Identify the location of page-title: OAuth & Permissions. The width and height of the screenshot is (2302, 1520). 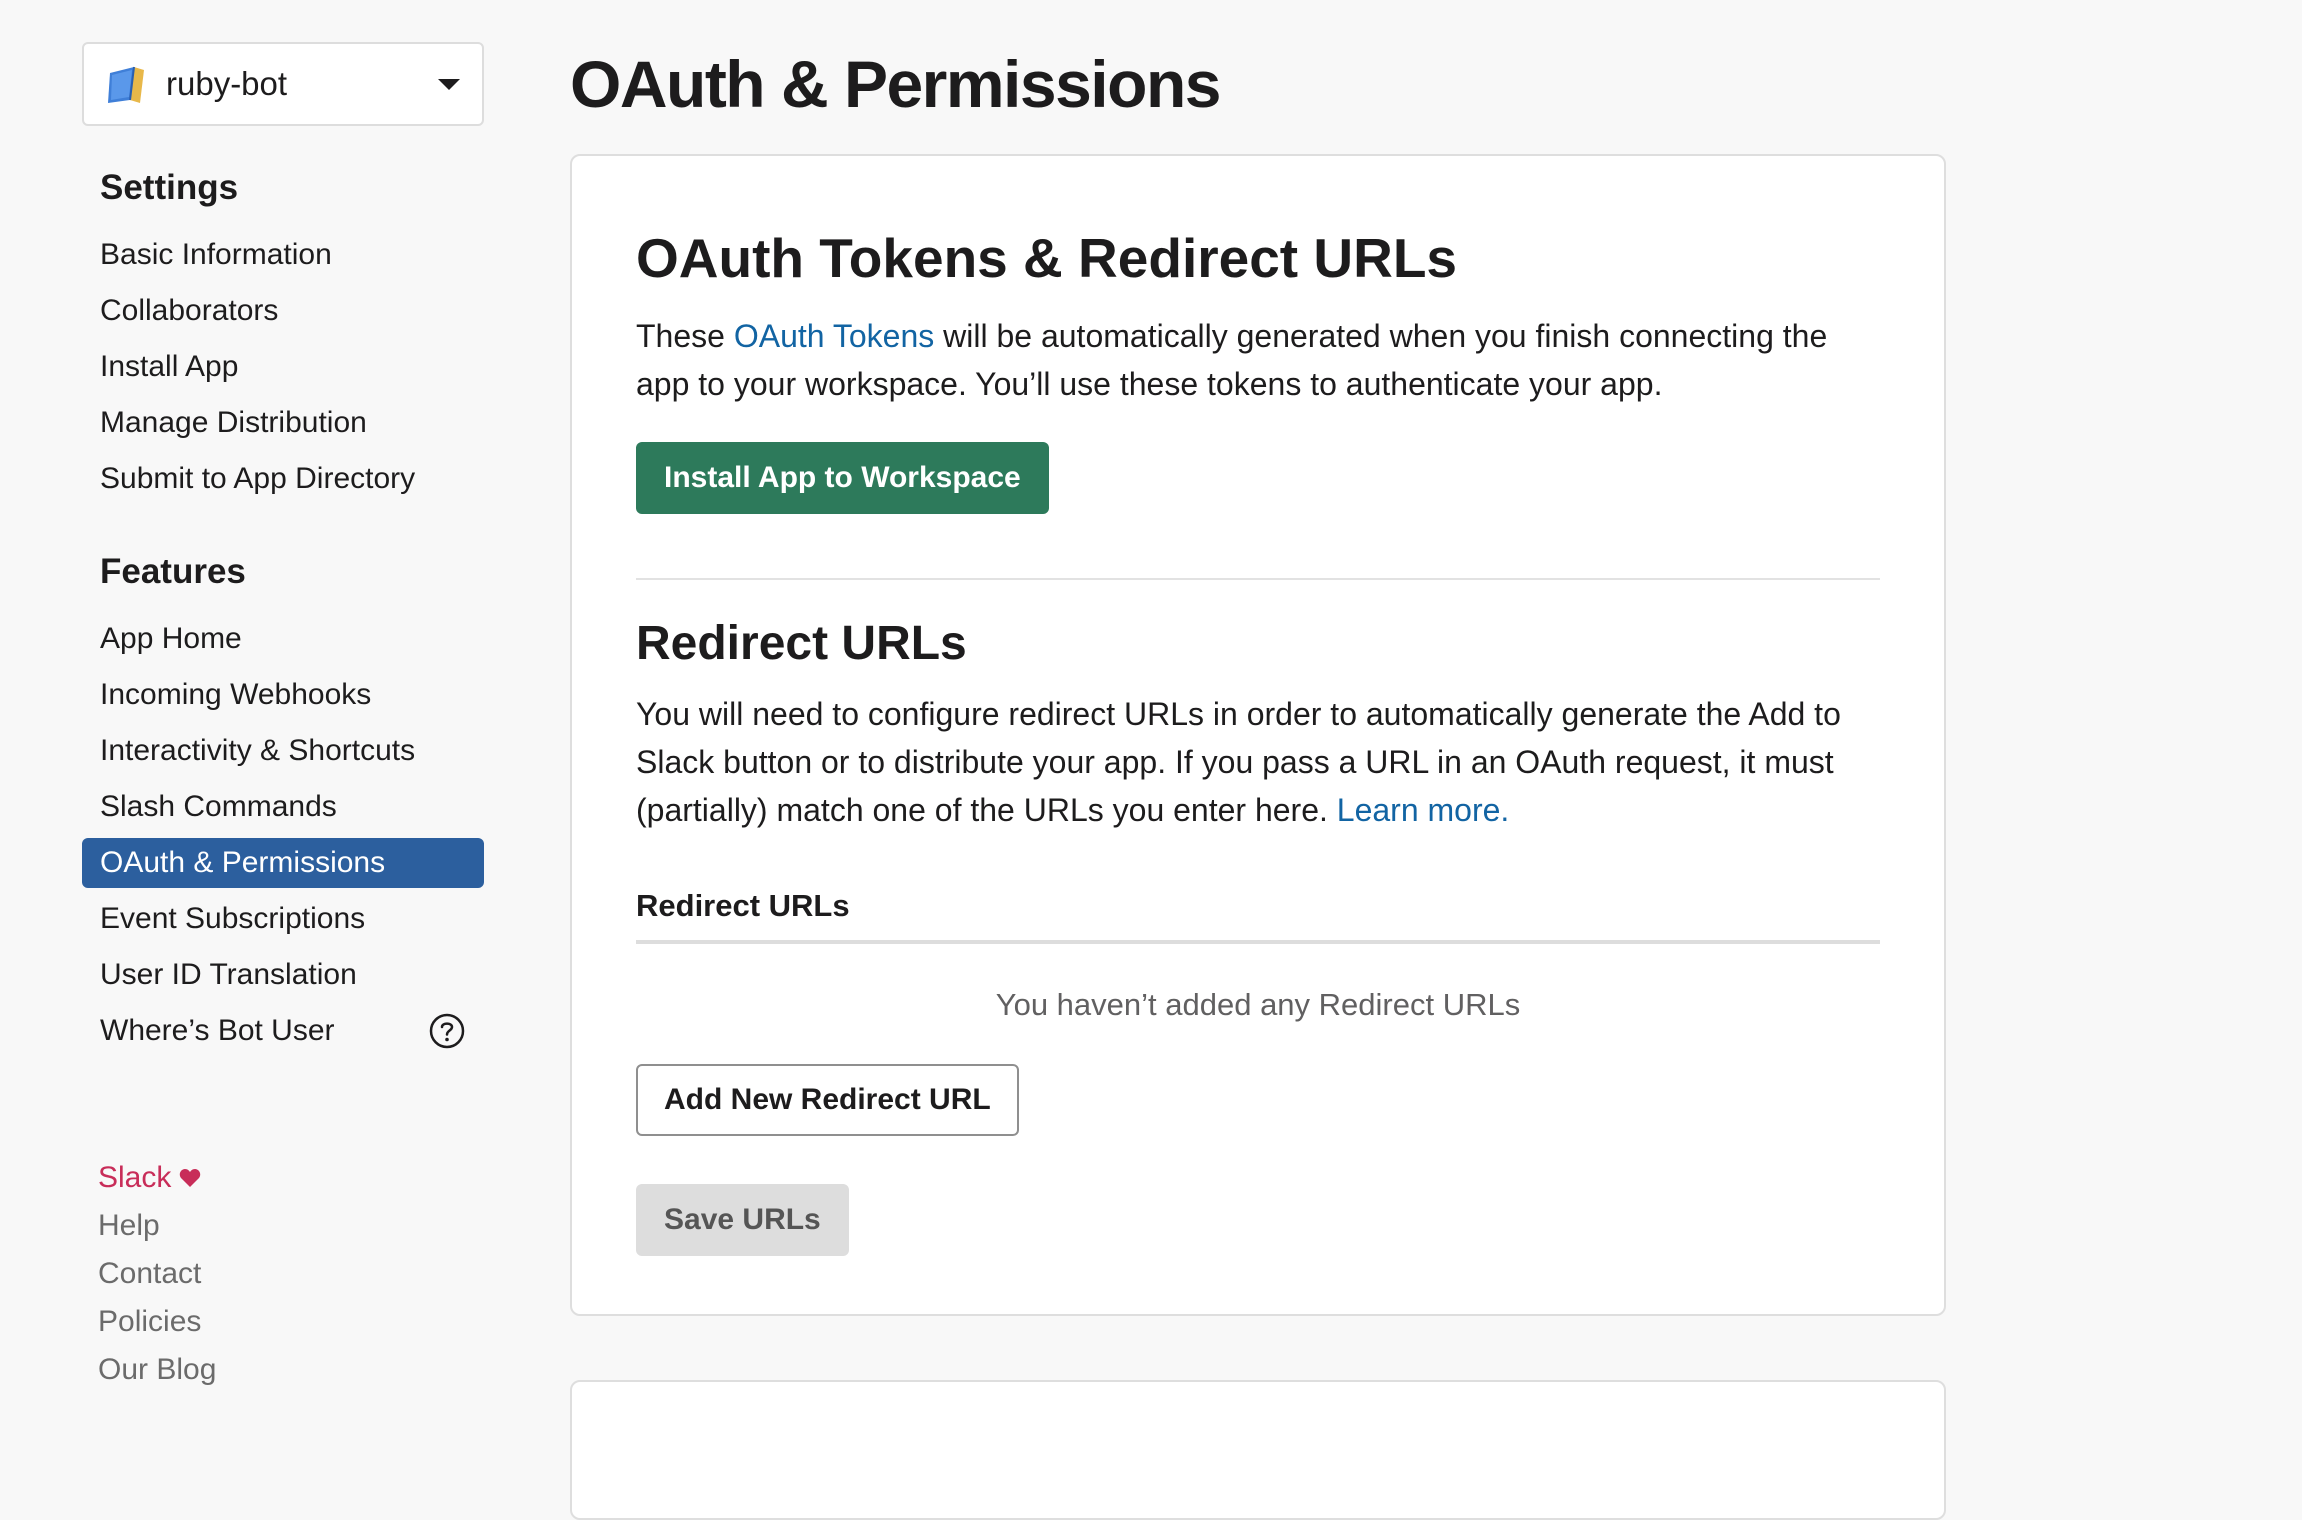
(895, 84).